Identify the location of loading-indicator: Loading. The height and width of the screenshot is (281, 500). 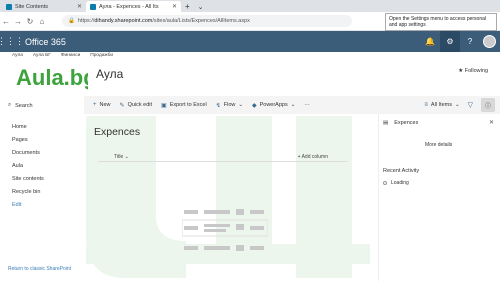
(396, 183).